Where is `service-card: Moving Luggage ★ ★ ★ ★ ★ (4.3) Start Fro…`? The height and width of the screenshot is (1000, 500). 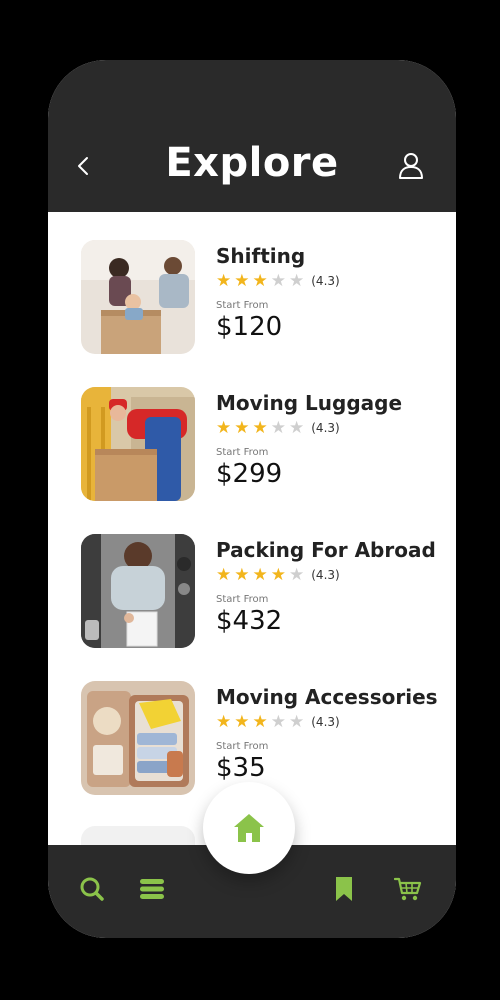 service-card: Moving Luggage ★ ★ ★ ★ ★ (4.3) Start Fro… is located at coordinates (266, 444).